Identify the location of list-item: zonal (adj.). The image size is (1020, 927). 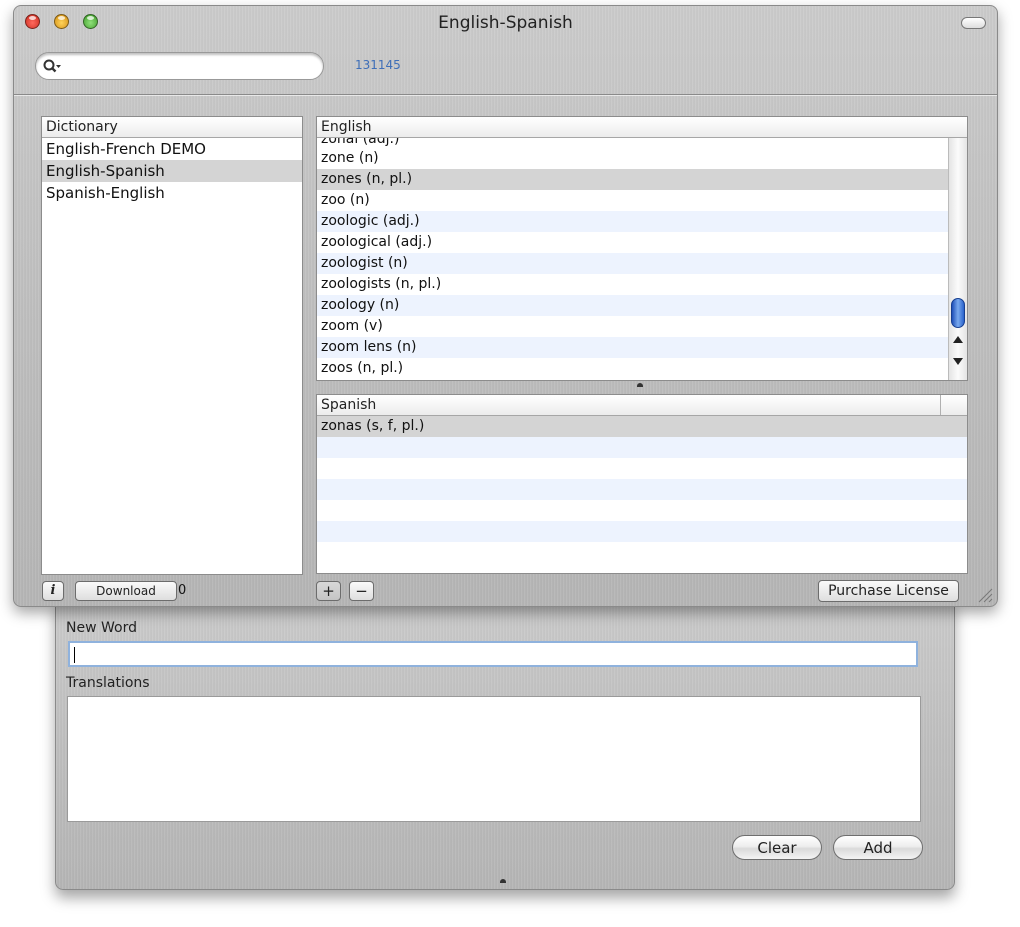
(632, 143).